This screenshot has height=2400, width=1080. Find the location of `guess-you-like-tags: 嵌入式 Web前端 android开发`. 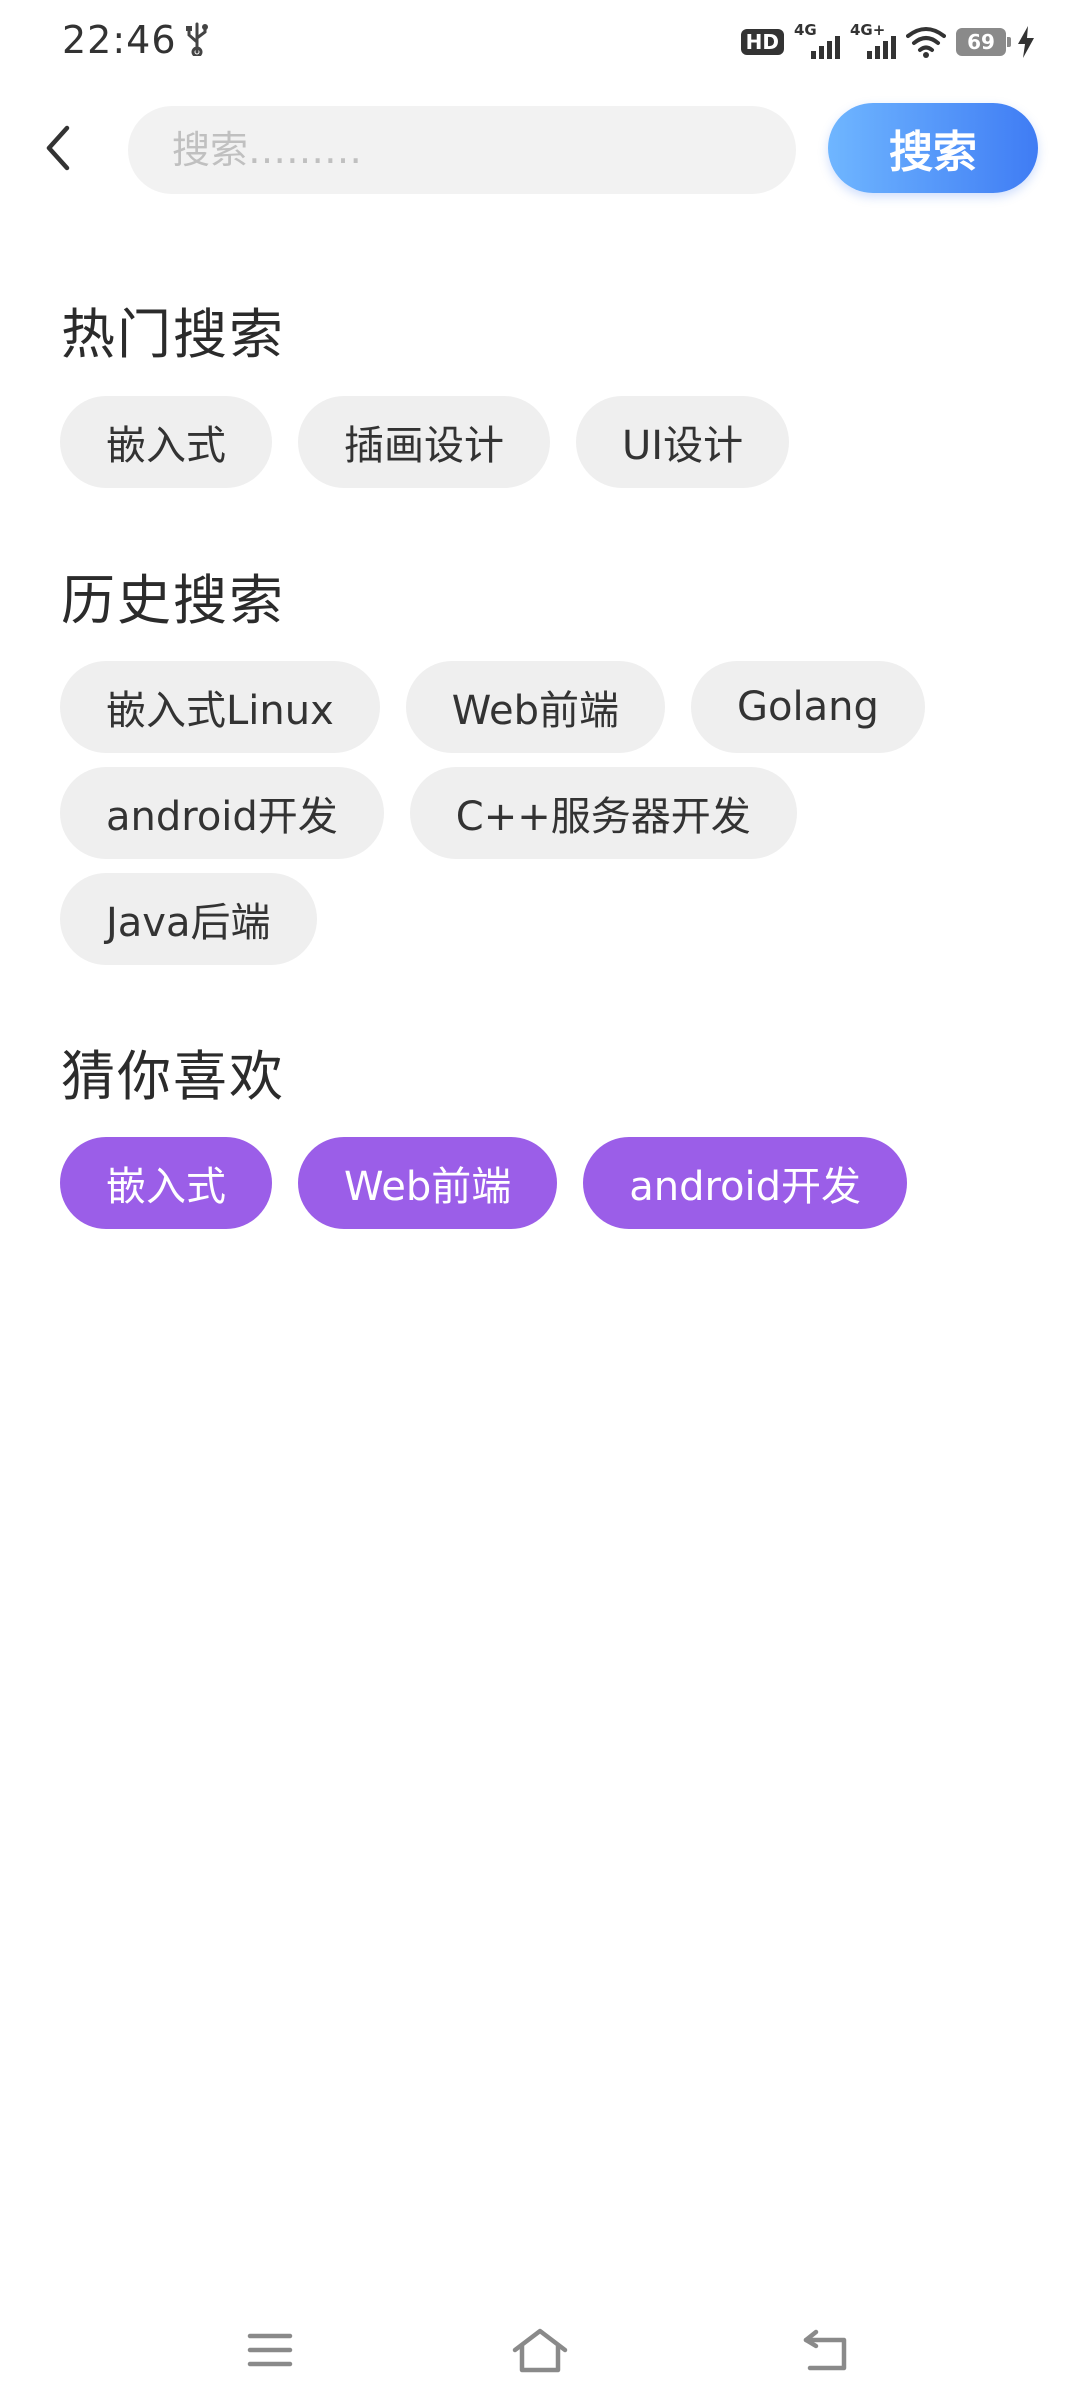

guess-you-like-tags: 嵌入式 Web前端 android开发 is located at coordinates (550, 1183).